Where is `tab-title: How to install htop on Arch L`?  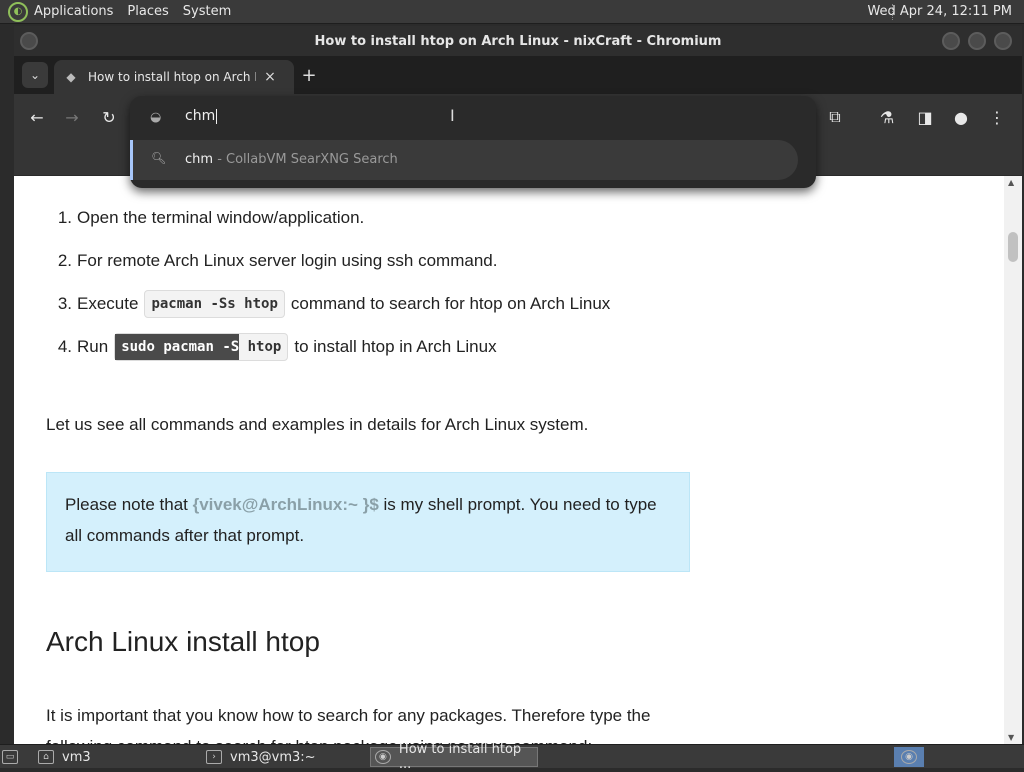 tab-title: How to install htop on Arch L is located at coordinates (172, 77).